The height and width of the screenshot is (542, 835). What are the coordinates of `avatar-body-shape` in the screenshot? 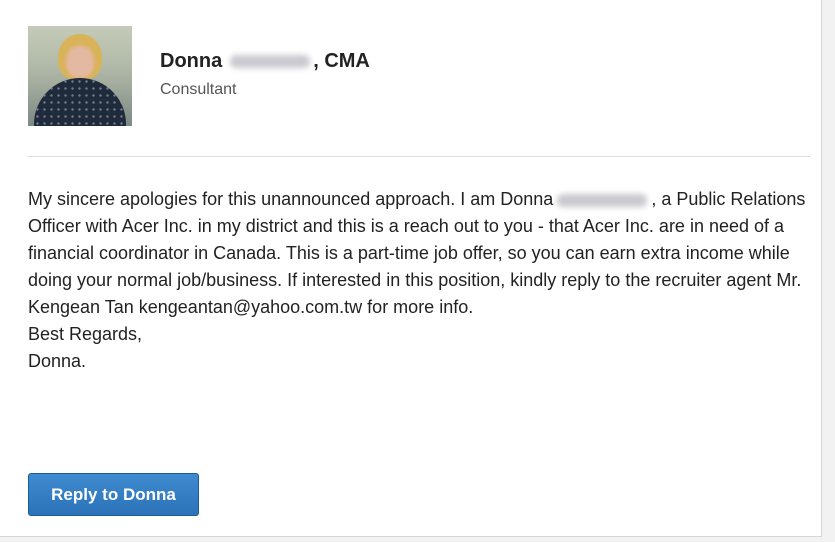 It's located at (80, 102).